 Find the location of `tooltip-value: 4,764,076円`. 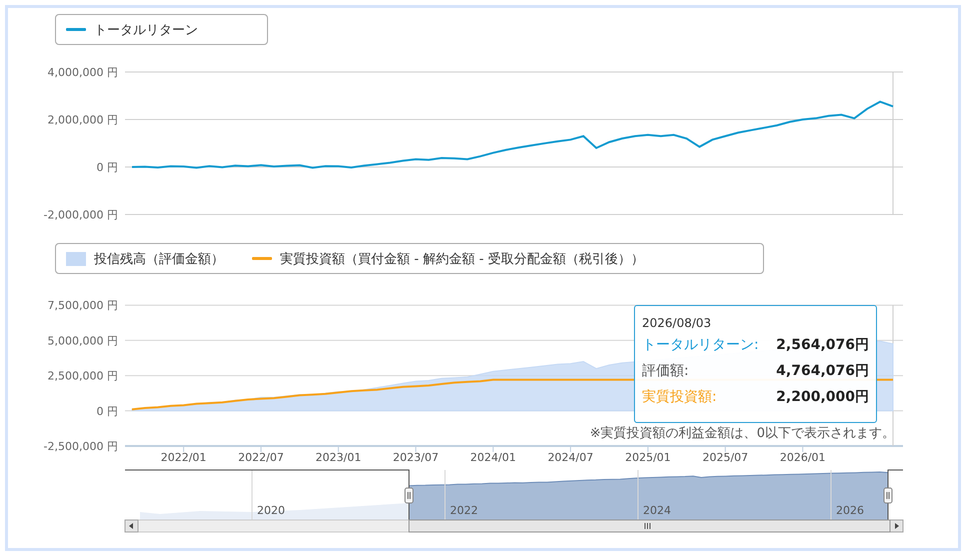

tooltip-value: 4,764,076円 is located at coordinates (822, 371).